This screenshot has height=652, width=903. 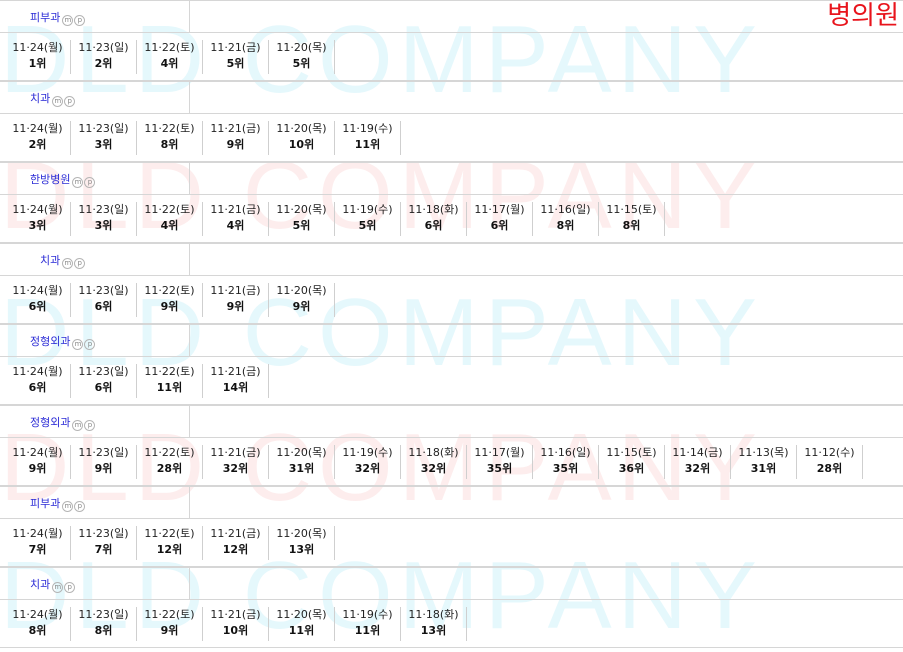 What do you see at coordinates (37, 63) in the screenshot?
I see `rank-value: 1위` at bounding box center [37, 63].